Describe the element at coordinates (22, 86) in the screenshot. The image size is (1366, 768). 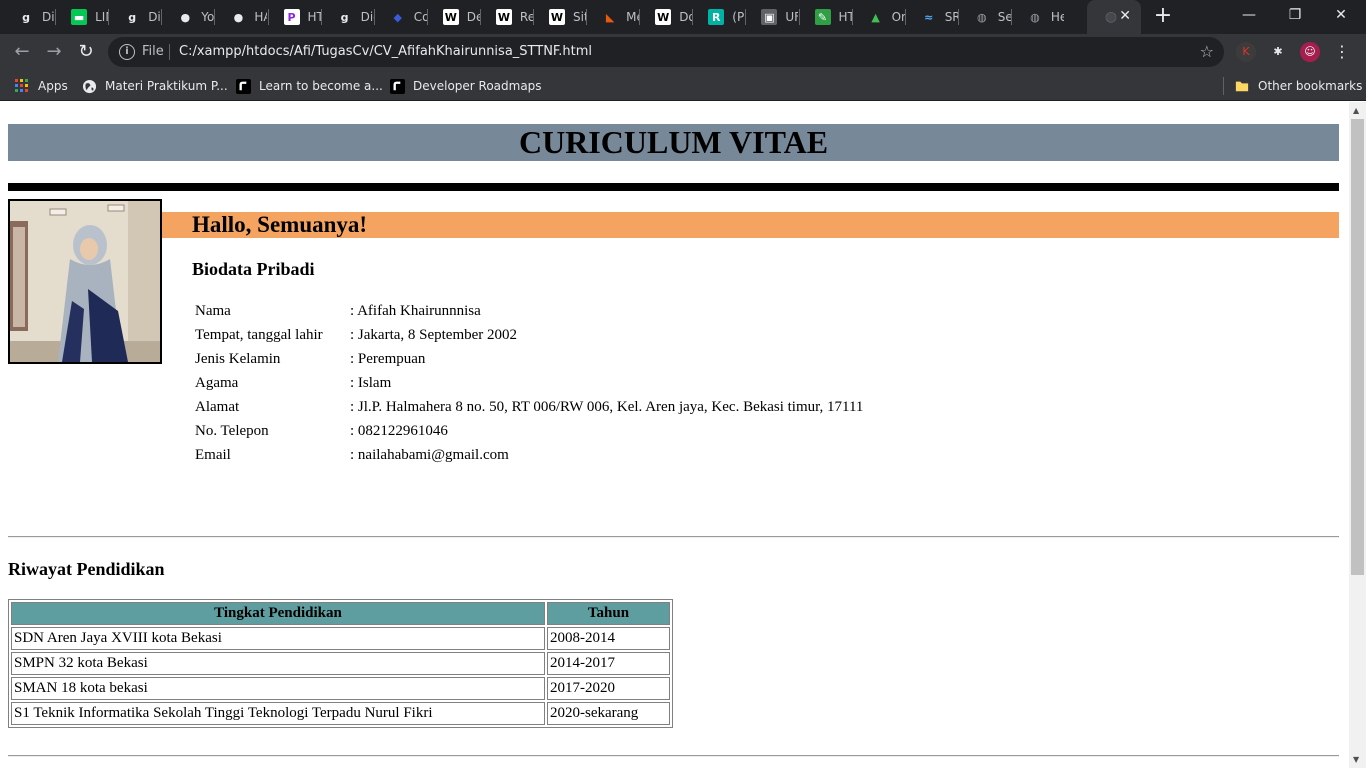
I see `apps-grid-icon` at that location.